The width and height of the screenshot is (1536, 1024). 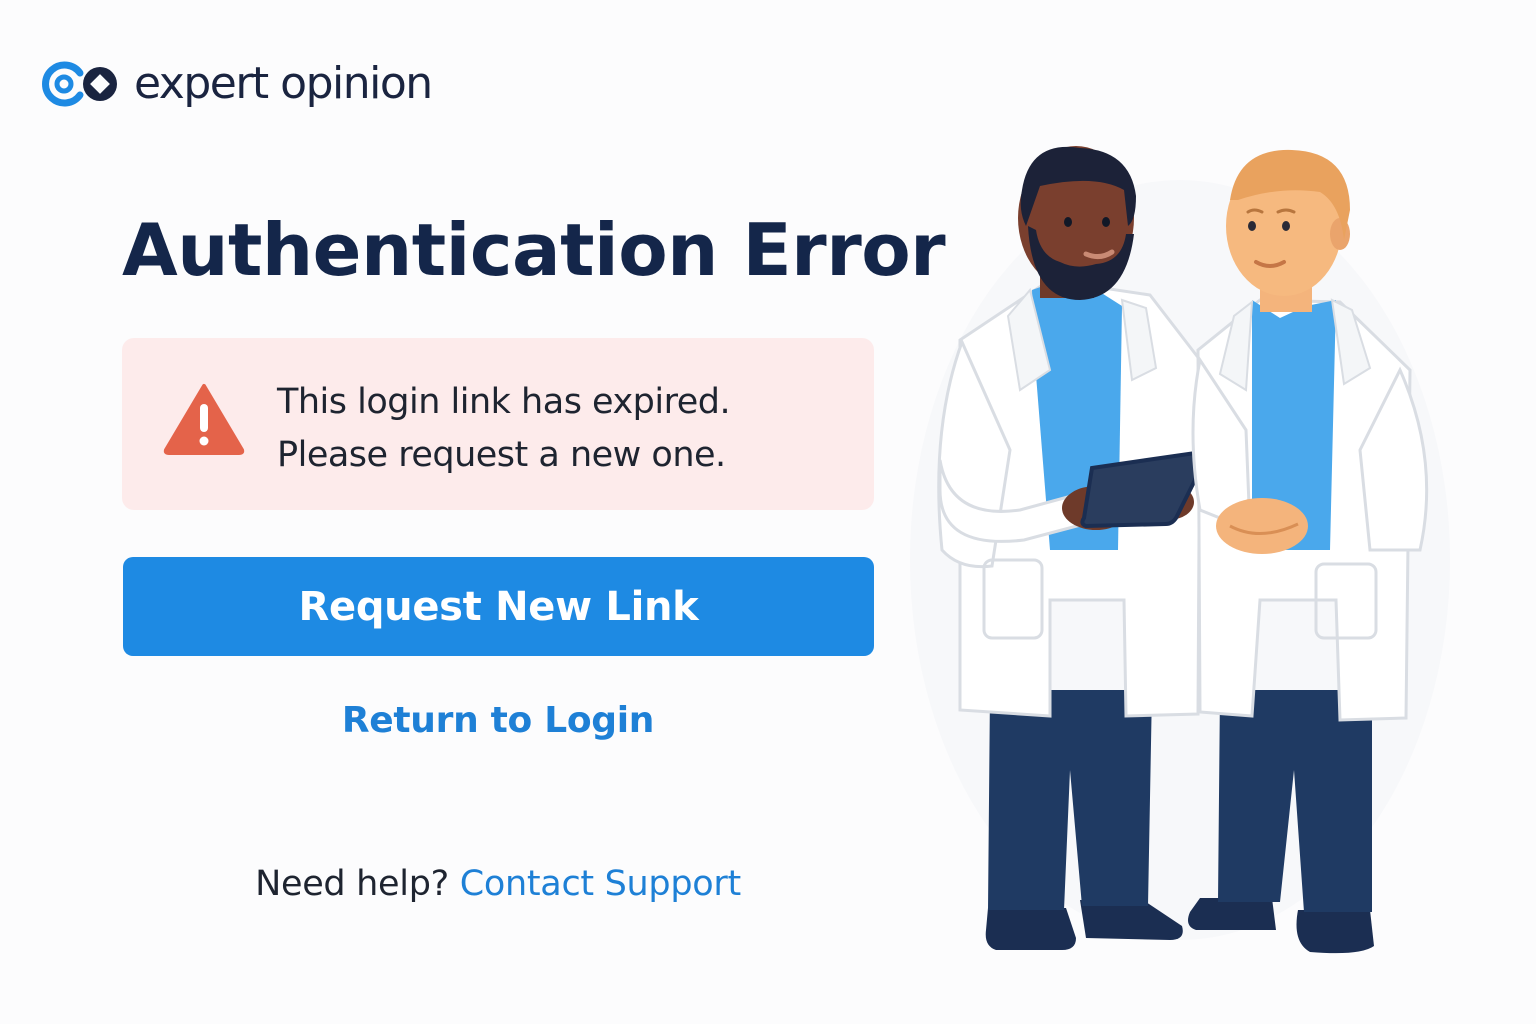 What do you see at coordinates (498, 606) in the screenshot?
I see `request-new-link-button: Request New Link` at bounding box center [498, 606].